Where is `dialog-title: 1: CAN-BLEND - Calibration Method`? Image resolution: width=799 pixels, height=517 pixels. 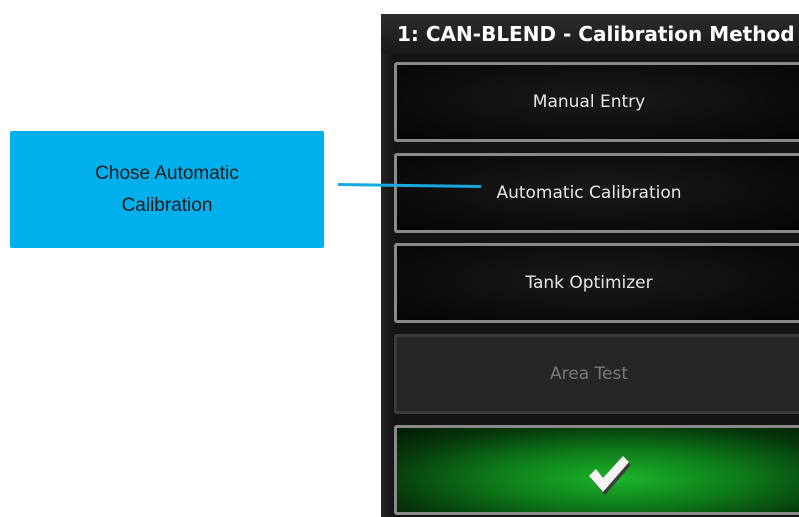
dialog-title: 1: CAN-BLEND - Calibration Method is located at coordinates (590, 34).